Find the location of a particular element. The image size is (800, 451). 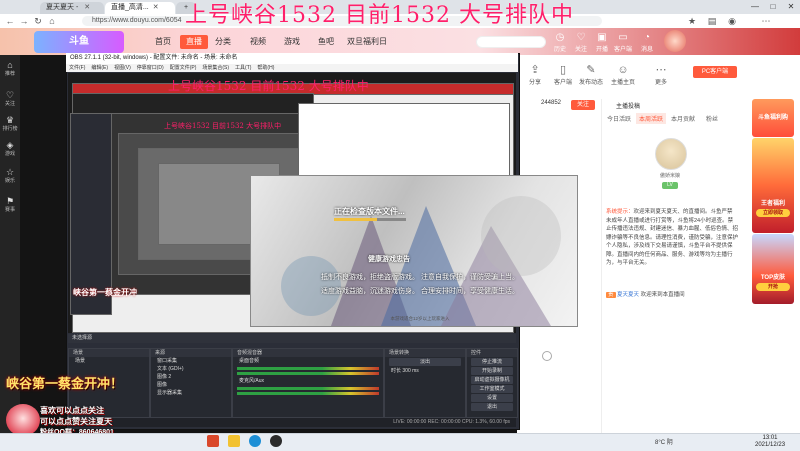

nav-category: 分类 is located at coordinates (223, 42).